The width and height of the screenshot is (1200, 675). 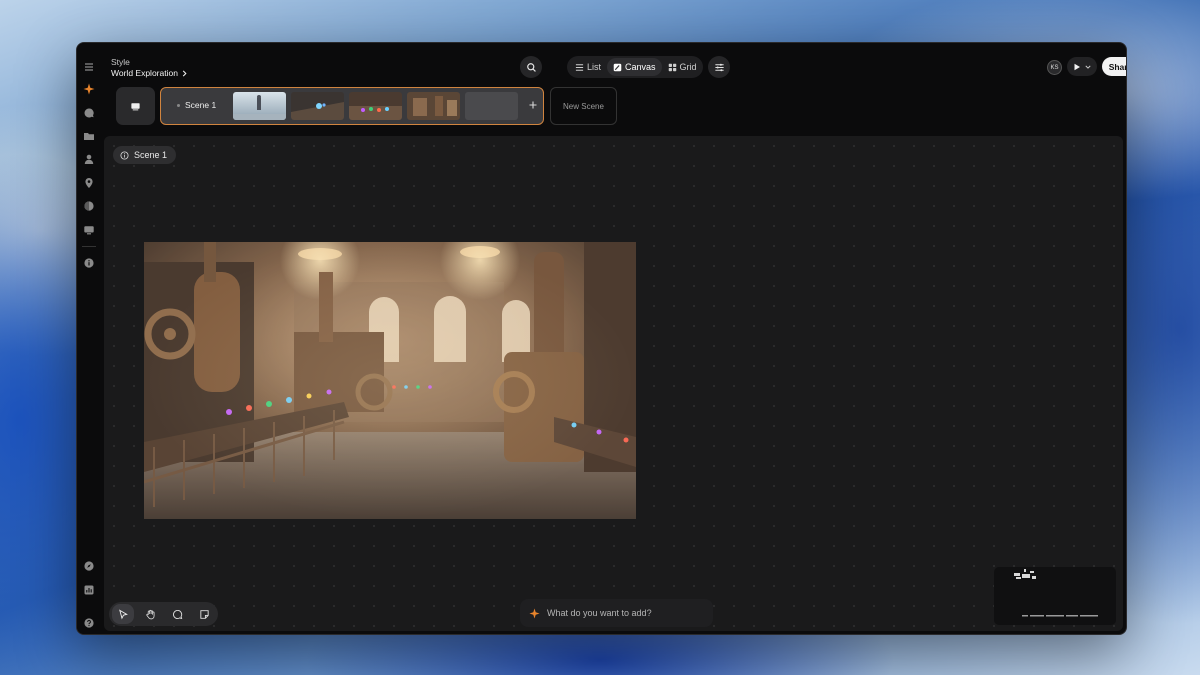 What do you see at coordinates (1077, 66) in the screenshot?
I see `play-icon` at bounding box center [1077, 66].